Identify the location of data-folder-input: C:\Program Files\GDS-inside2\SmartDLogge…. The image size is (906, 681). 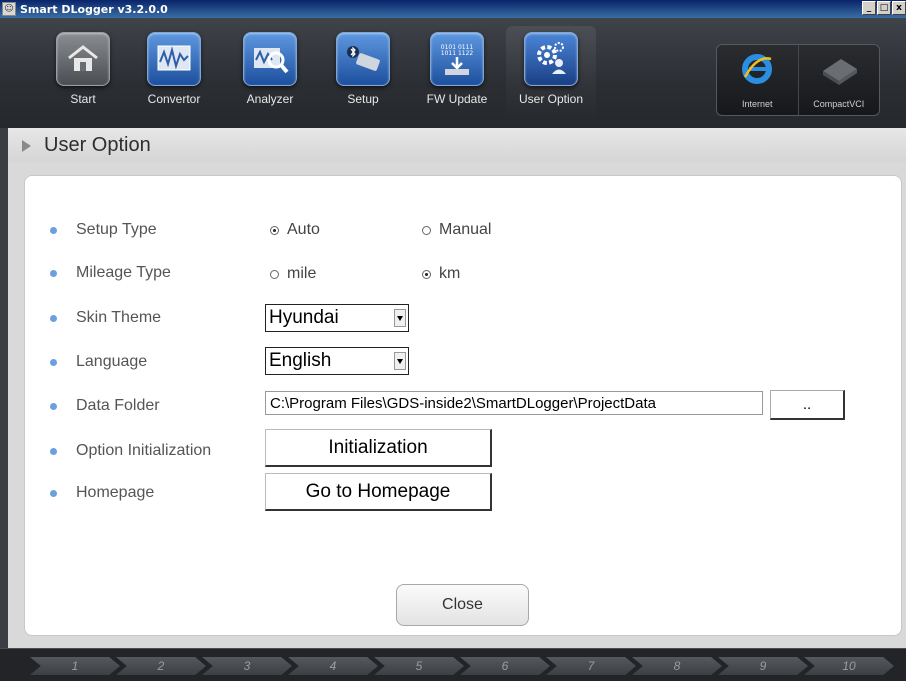
(514, 403).